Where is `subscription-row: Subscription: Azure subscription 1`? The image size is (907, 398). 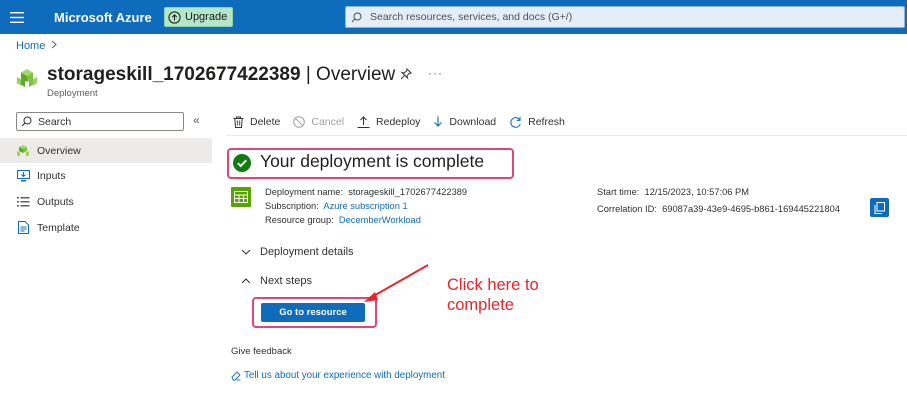 subscription-row: Subscription: Azure subscription 1 is located at coordinates (336, 206).